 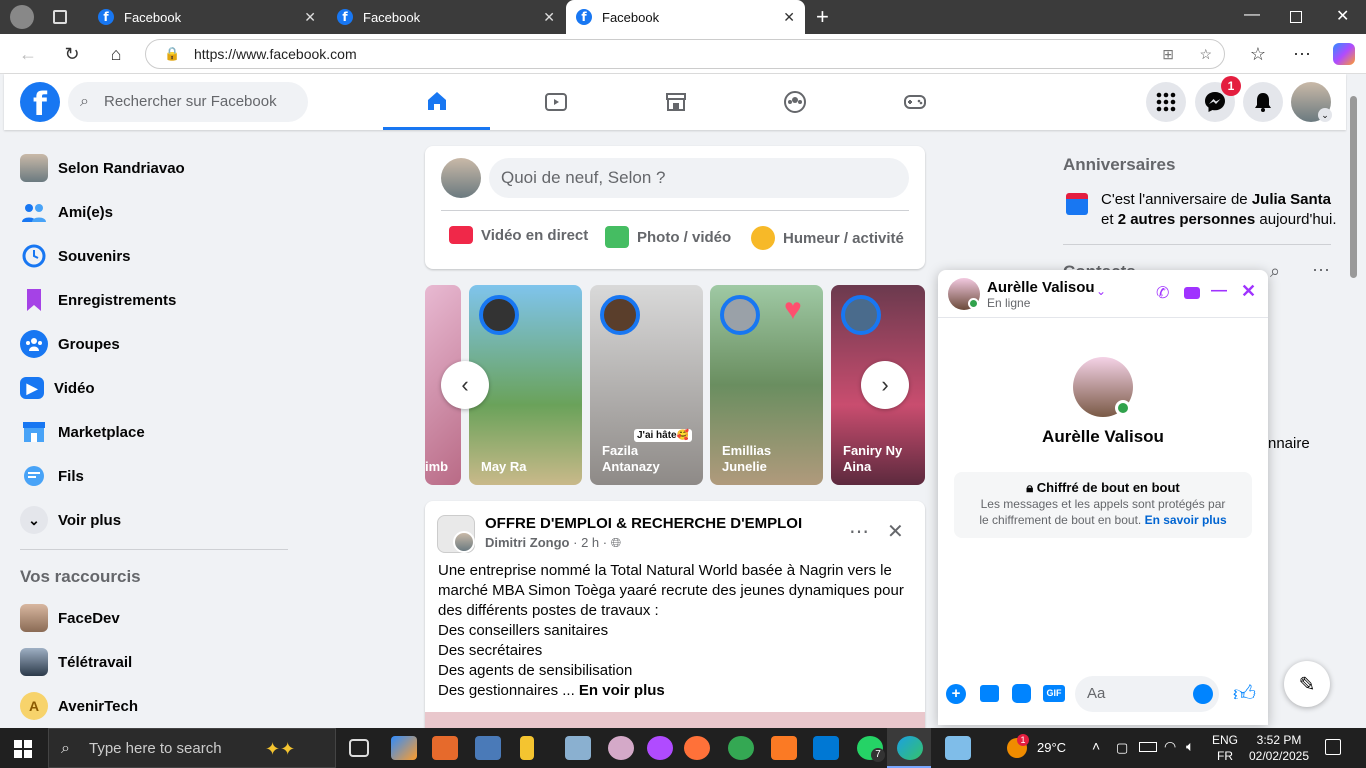 What do you see at coordinates (1275, 271) in the screenshot?
I see `contacts-search-icon: ⌕` at bounding box center [1275, 271].